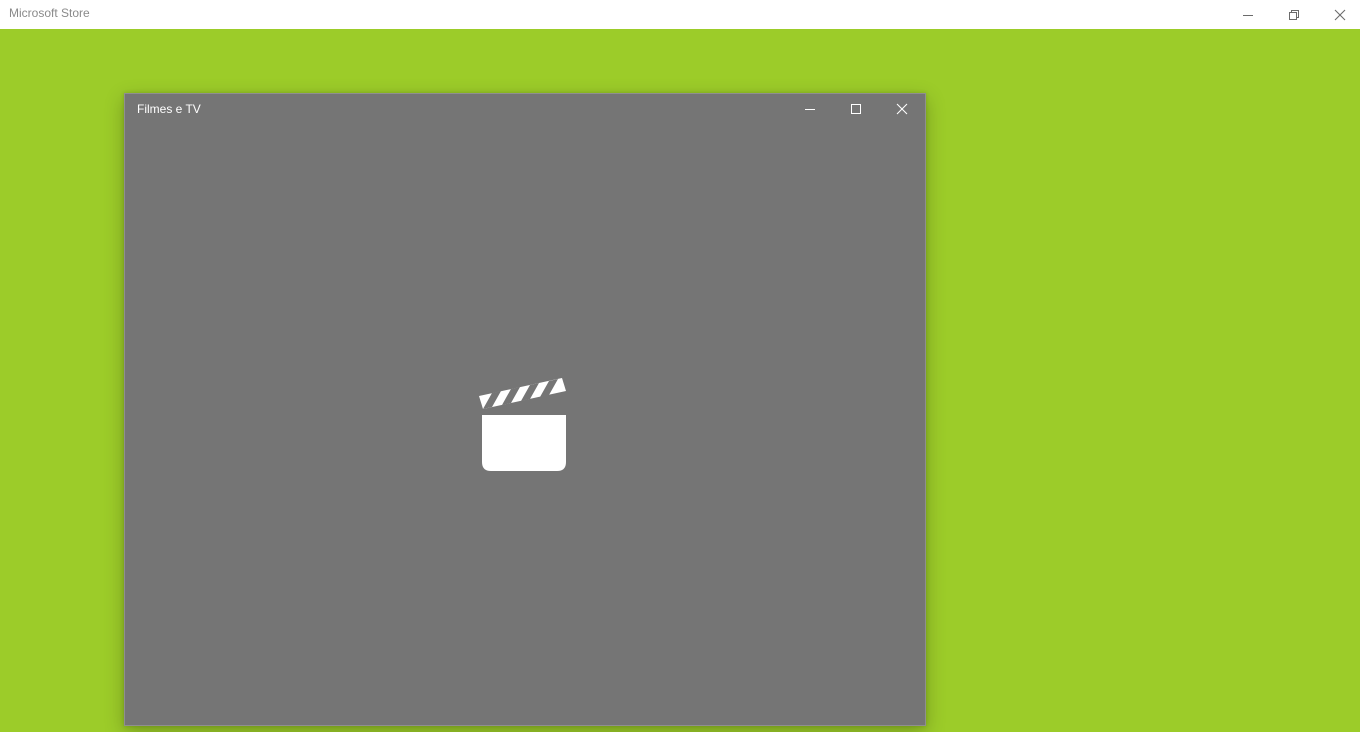 Image resolution: width=1360 pixels, height=732 pixels. I want to click on restore-icon, so click(1294, 14).